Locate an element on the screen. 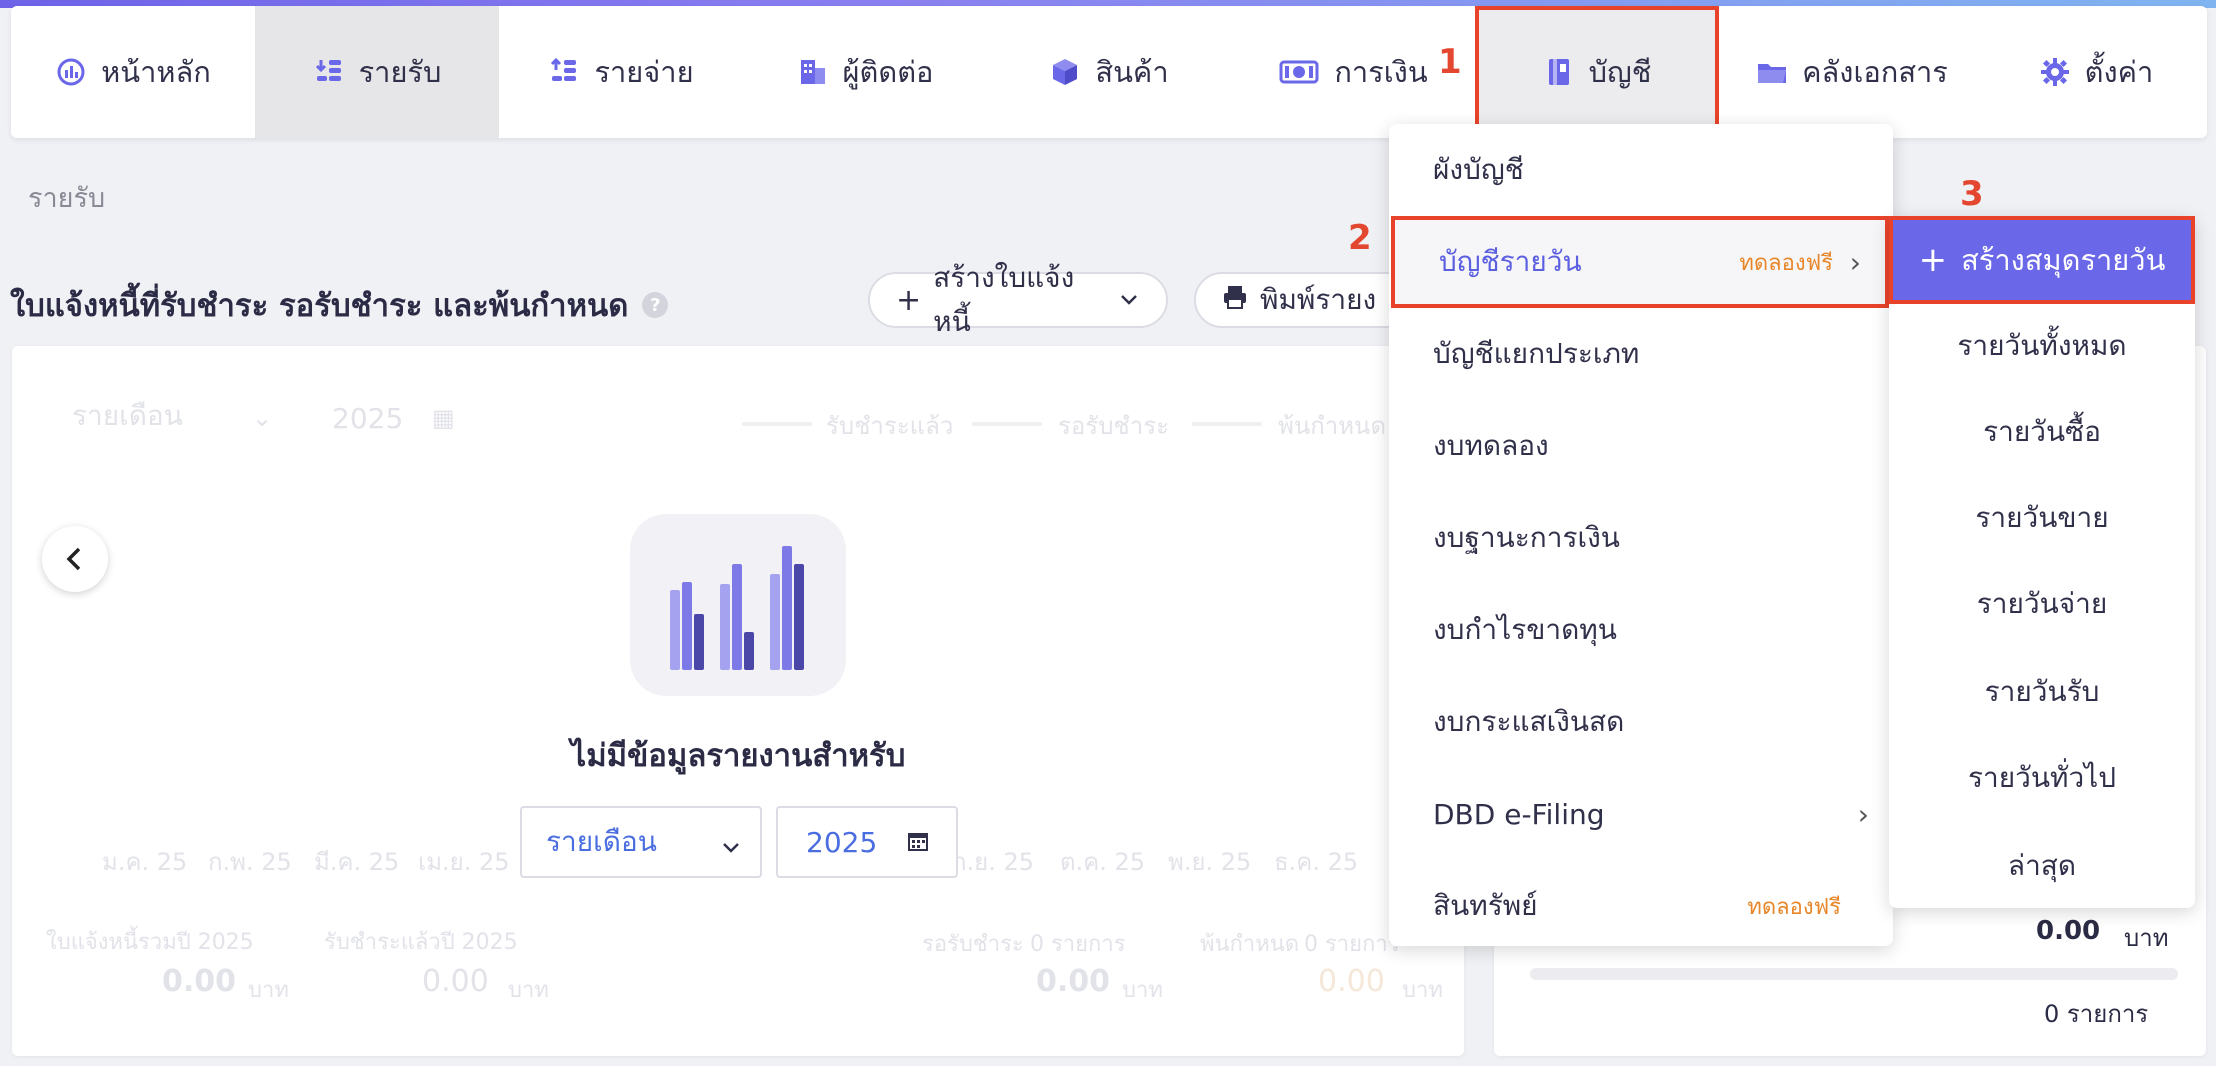  summary-pending-unit: บาท is located at coordinates (1142, 990).